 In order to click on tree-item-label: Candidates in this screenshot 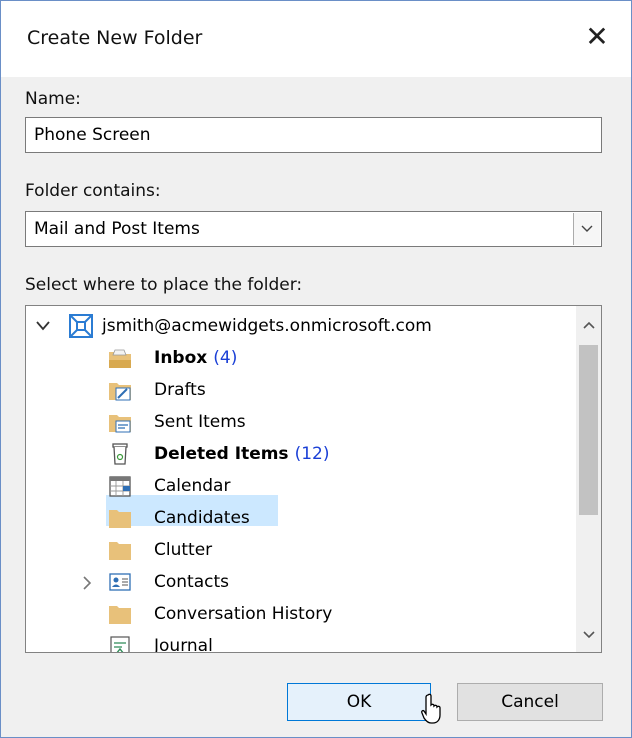, I will do `click(202, 518)`.